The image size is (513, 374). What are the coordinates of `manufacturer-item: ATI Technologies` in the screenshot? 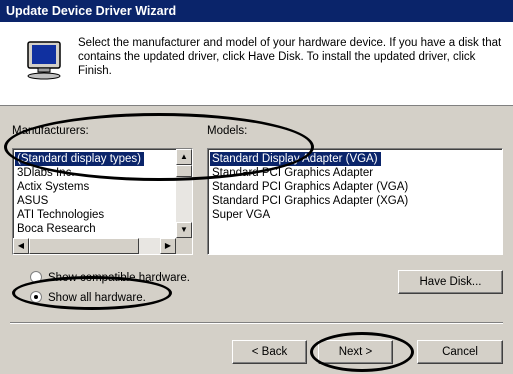 It's located at (94, 215).